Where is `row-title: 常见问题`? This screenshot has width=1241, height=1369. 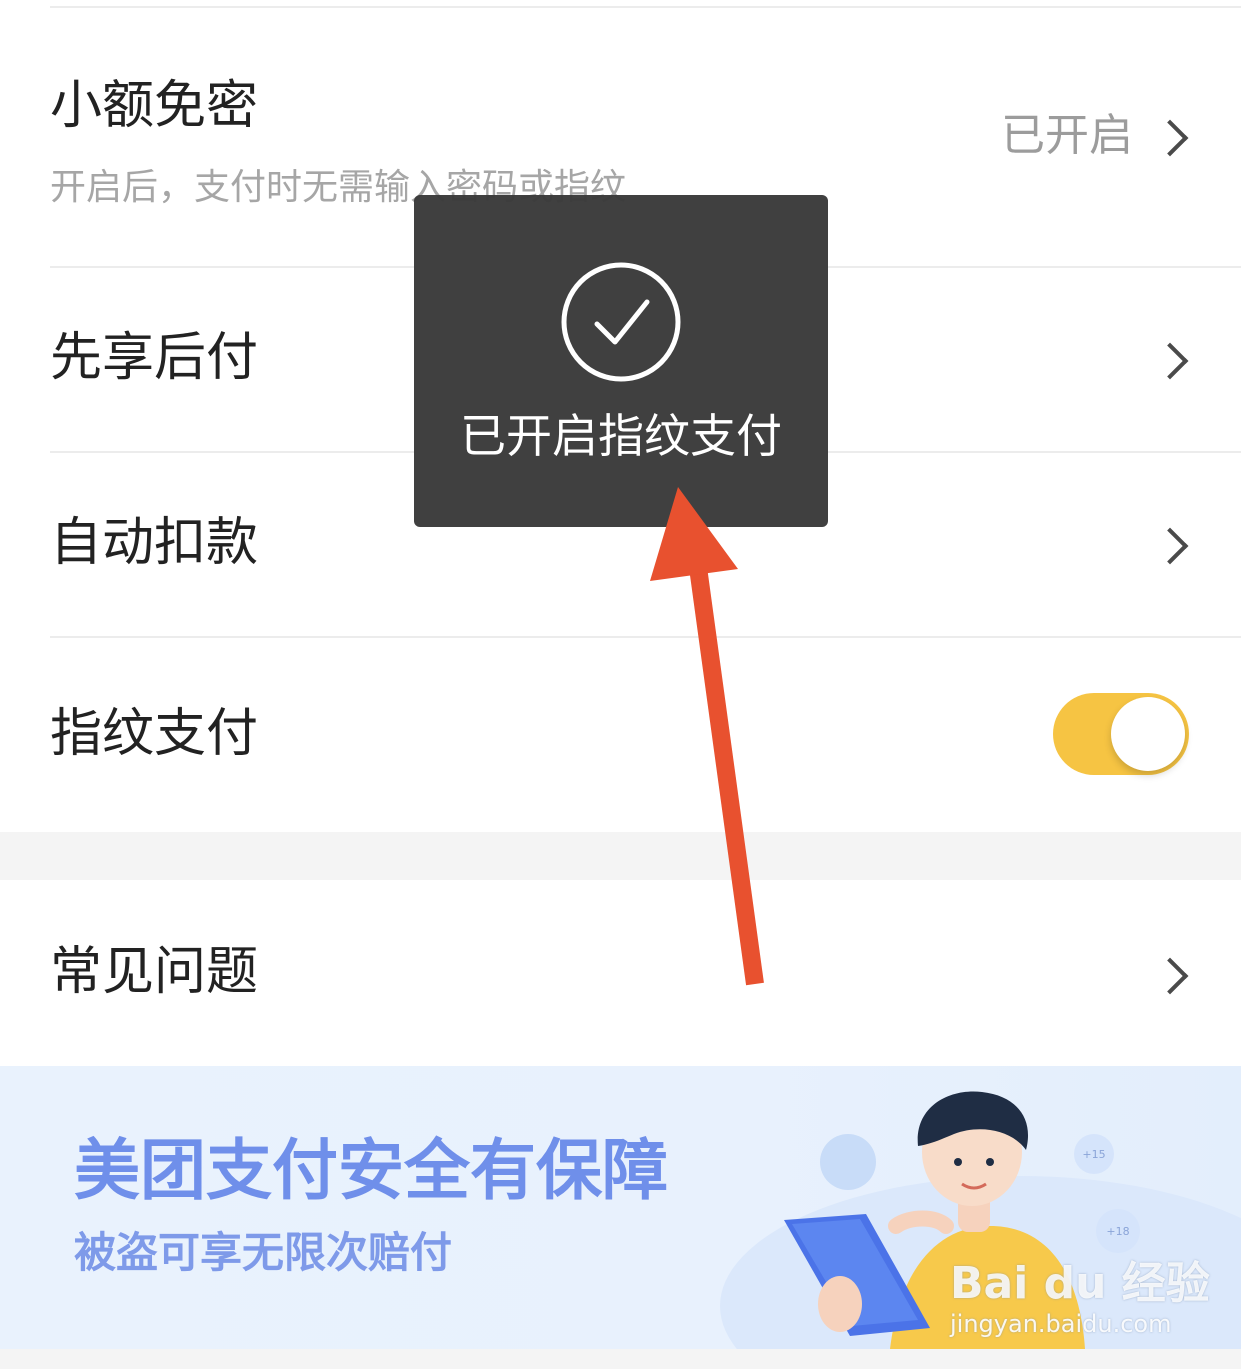
row-title: 常见问题 is located at coordinates (154, 972).